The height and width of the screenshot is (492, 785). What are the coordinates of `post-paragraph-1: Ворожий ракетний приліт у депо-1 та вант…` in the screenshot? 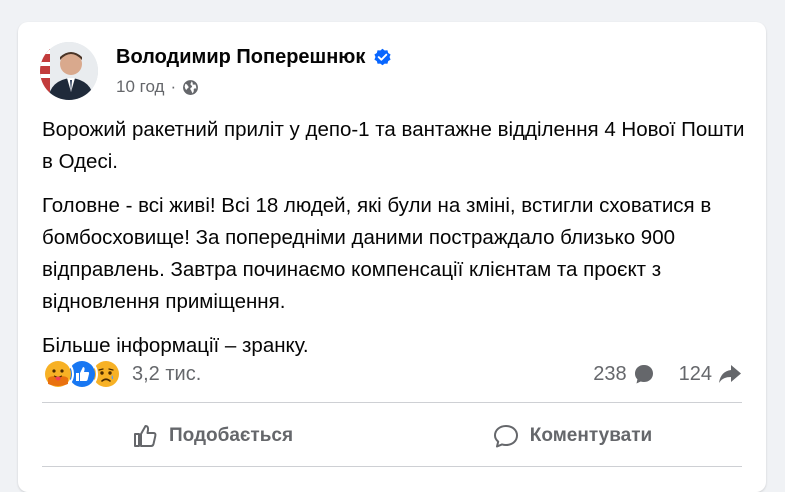 It's located at (393, 145).